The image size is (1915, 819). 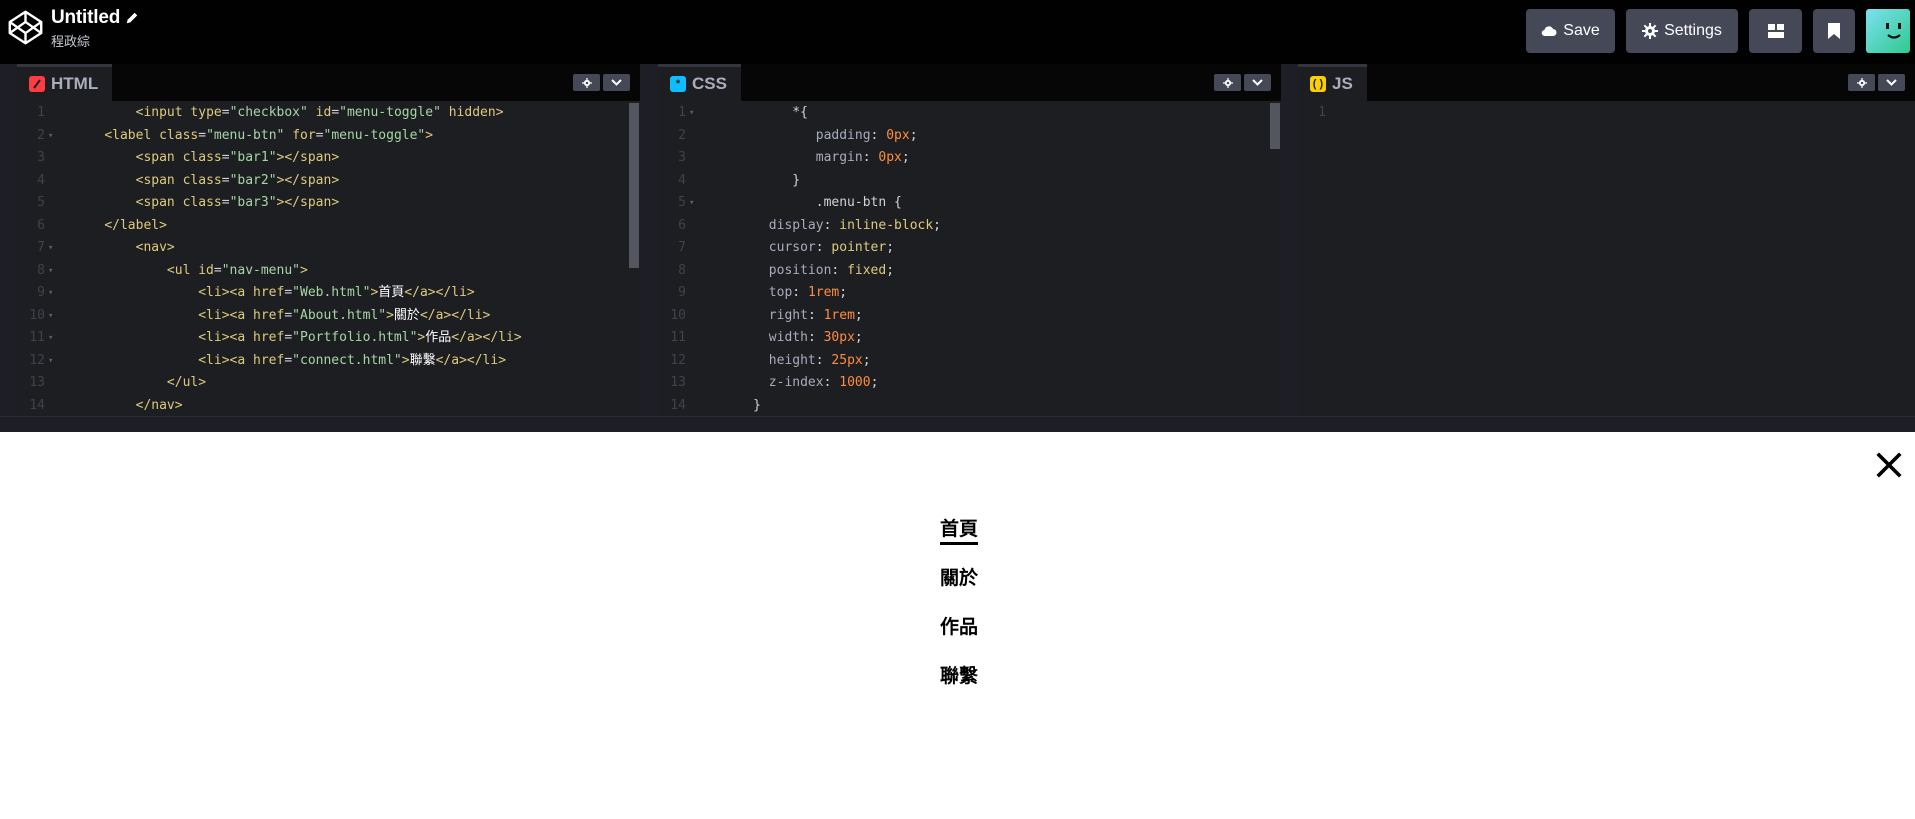 I want to click on settings-label: Settings, so click(x=1693, y=30).